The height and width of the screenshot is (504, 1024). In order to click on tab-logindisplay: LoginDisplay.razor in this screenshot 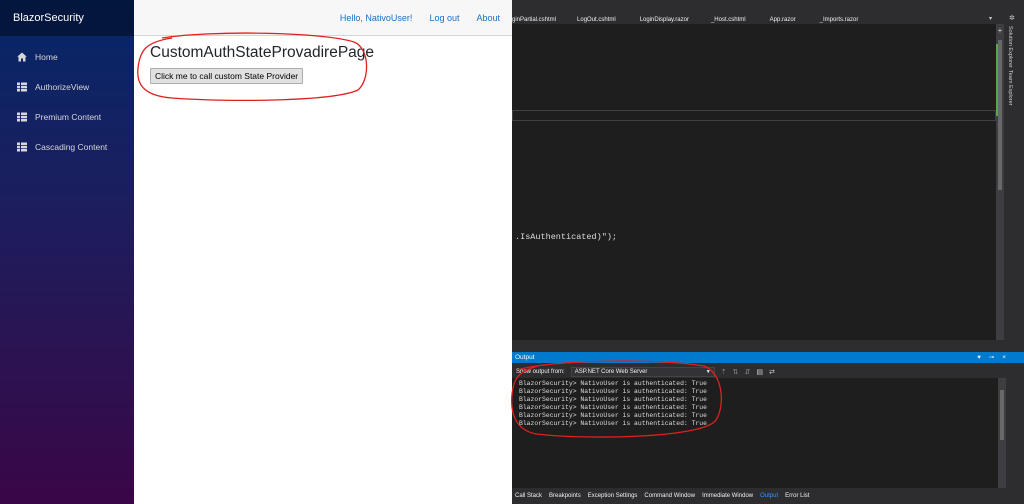, I will do `click(664, 20)`.